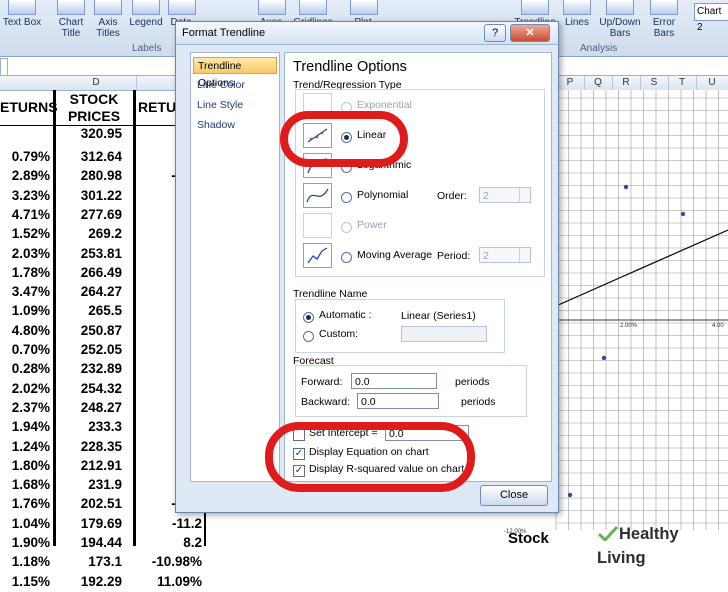 The height and width of the screenshot is (592, 728). Describe the element at coordinates (235, 125) in the screenshot. I see `nav-shadow: Shadow` at that location.